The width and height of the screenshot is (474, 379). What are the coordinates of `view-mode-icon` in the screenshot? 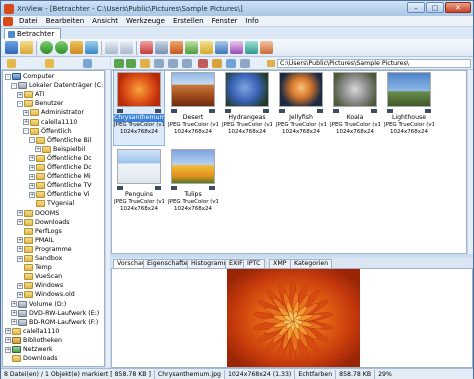 It's located at (111, 47).